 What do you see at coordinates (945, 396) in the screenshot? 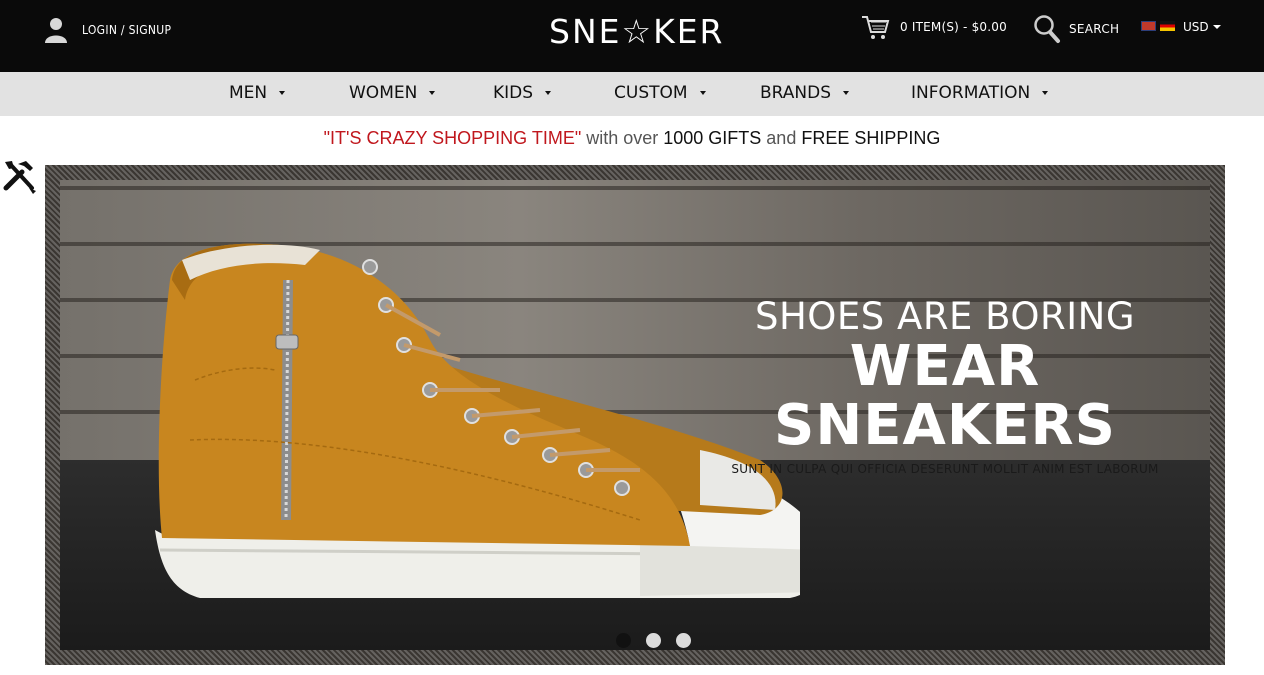
I see `hero-heading: WEAR SNEAKERS` at bounding box center [945, 396].